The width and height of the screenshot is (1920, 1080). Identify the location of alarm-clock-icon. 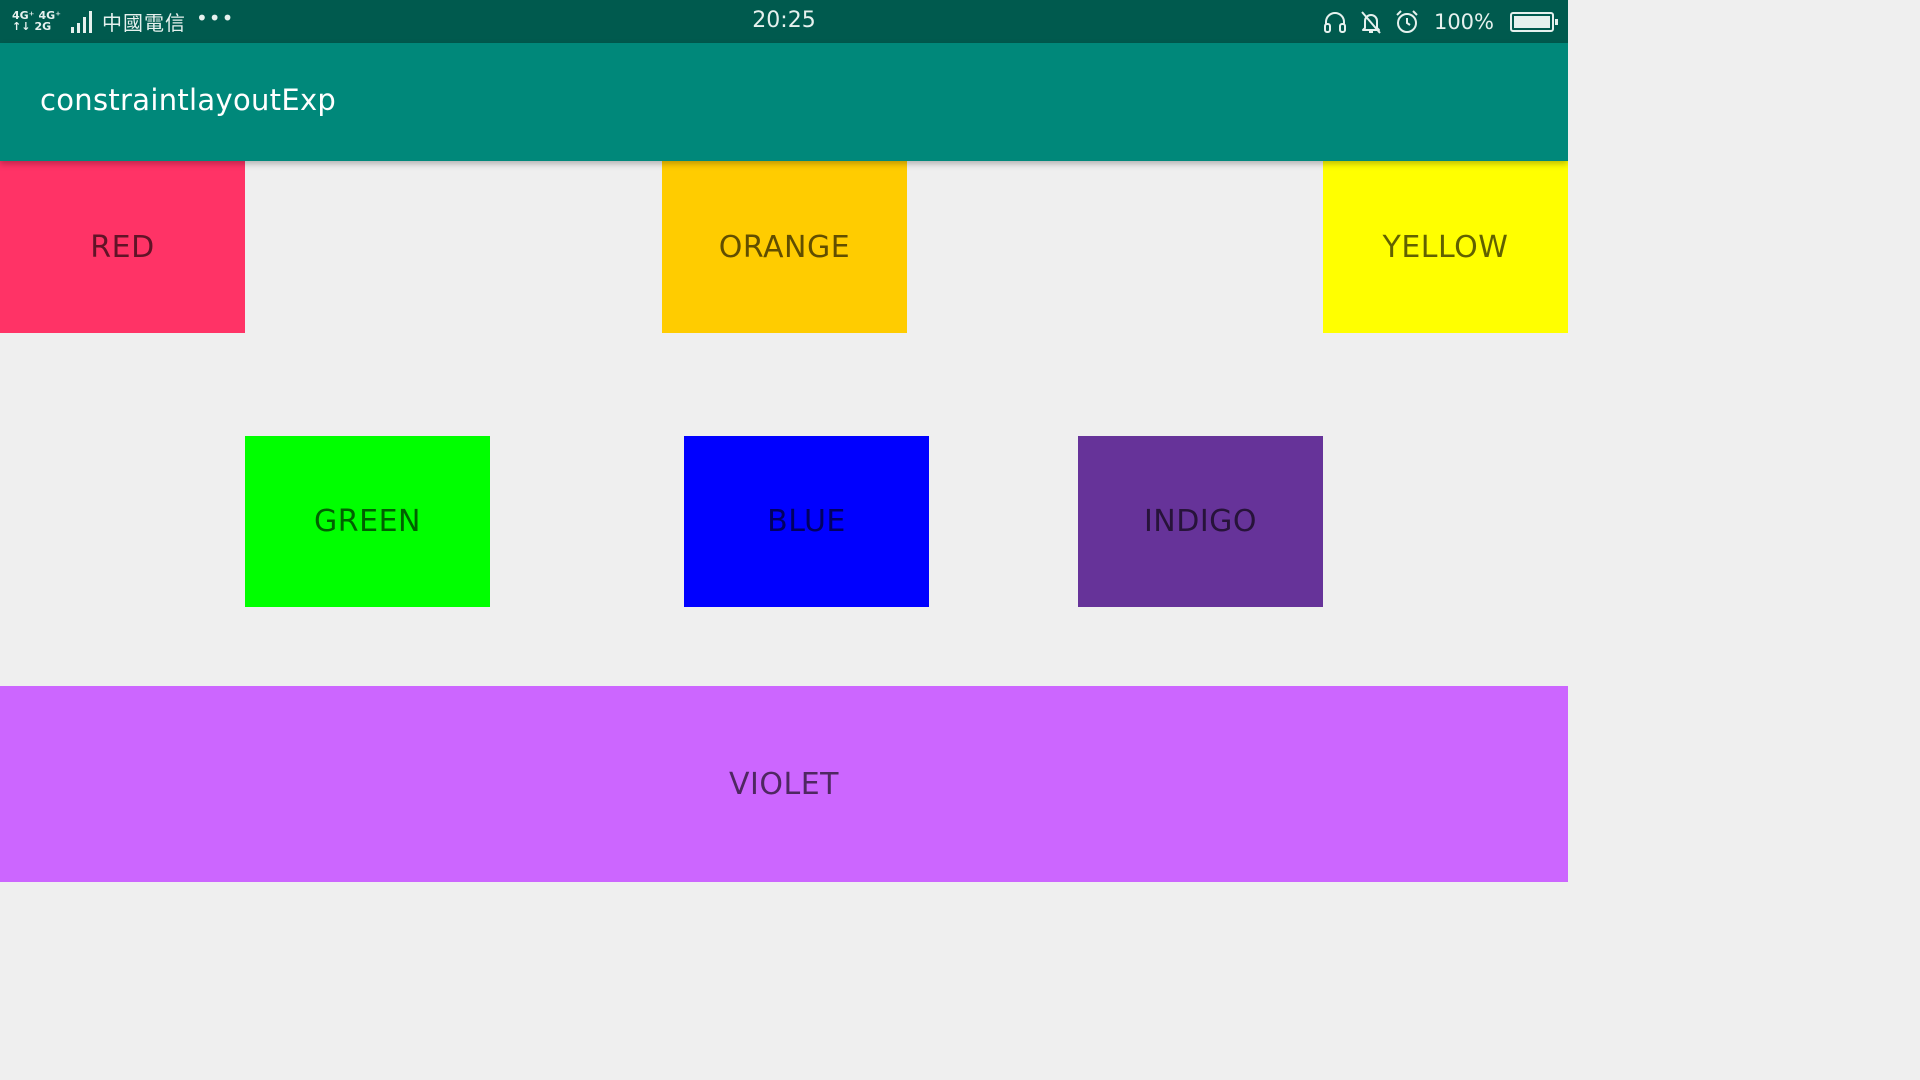
(1407, 21).